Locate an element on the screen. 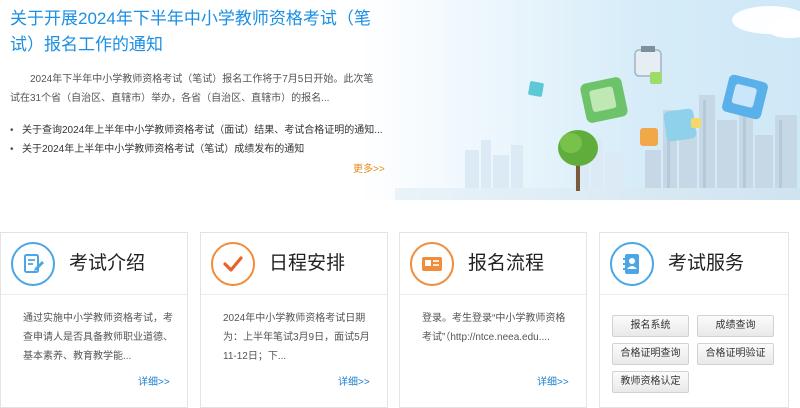 This screenshot has height=408, width=800. certificate-verify-button: 合格证明验证 is located at coordinates (735, 354).